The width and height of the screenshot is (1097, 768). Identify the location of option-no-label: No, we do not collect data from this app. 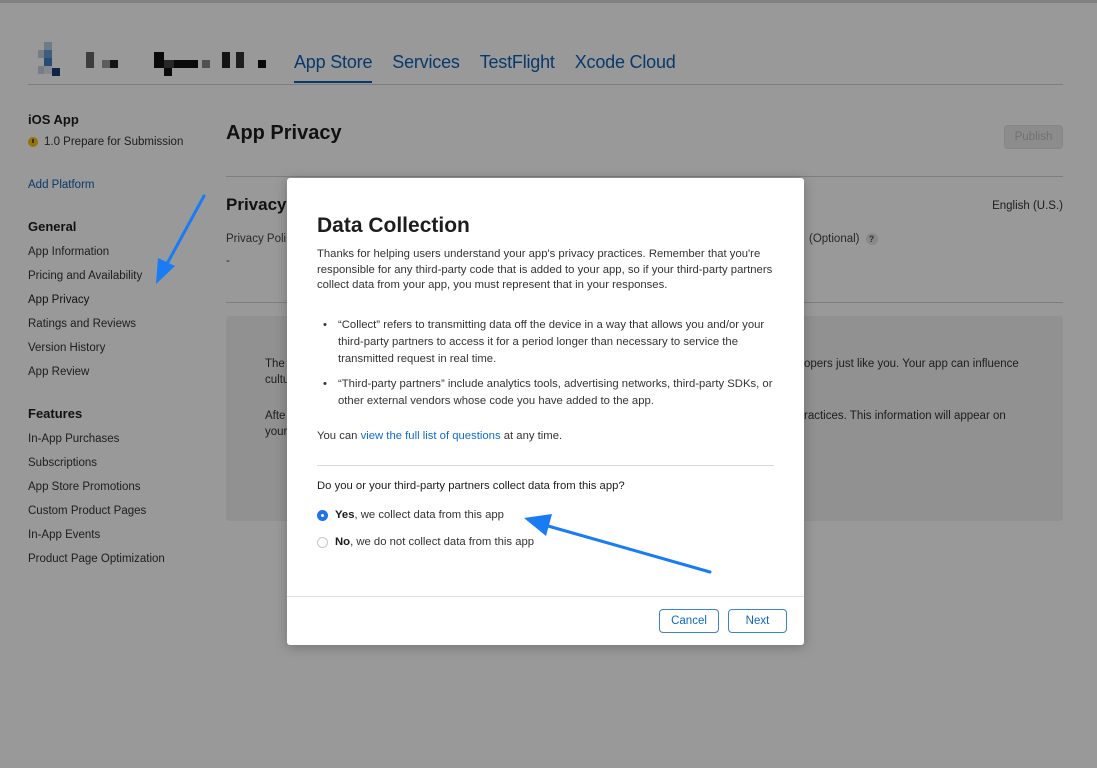
(434, 542).